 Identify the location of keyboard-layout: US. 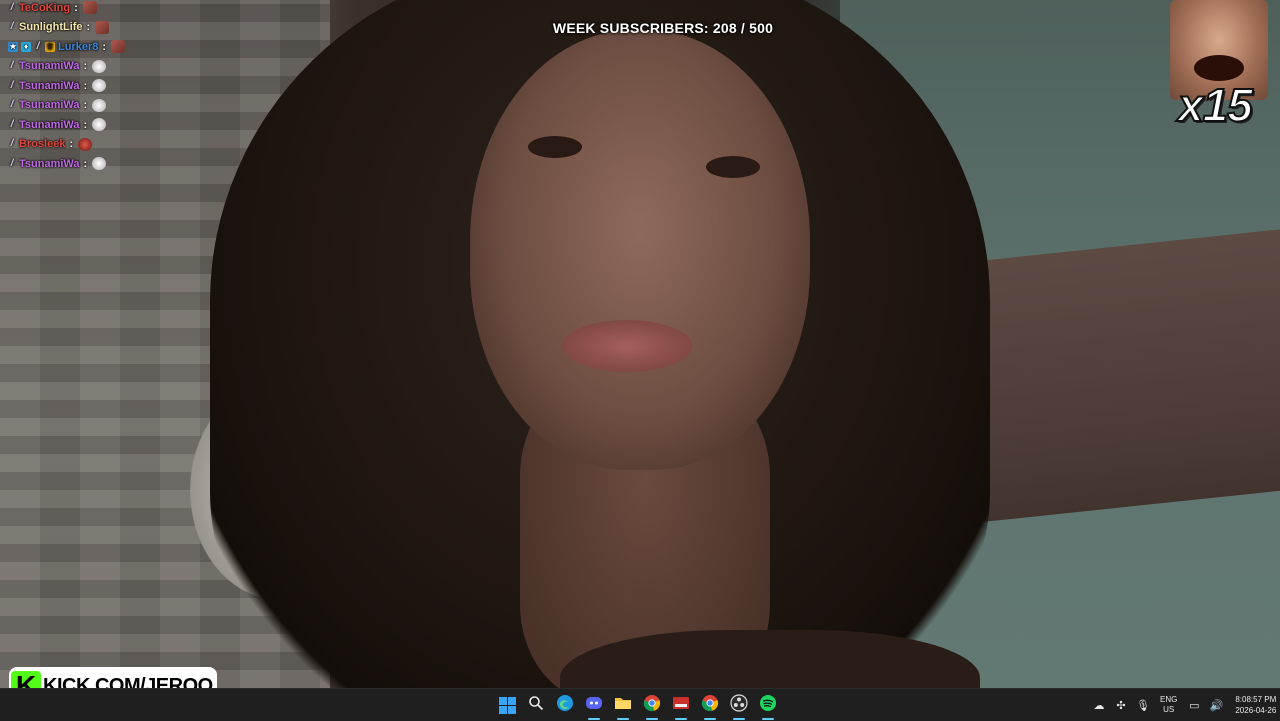
(1169, 709).